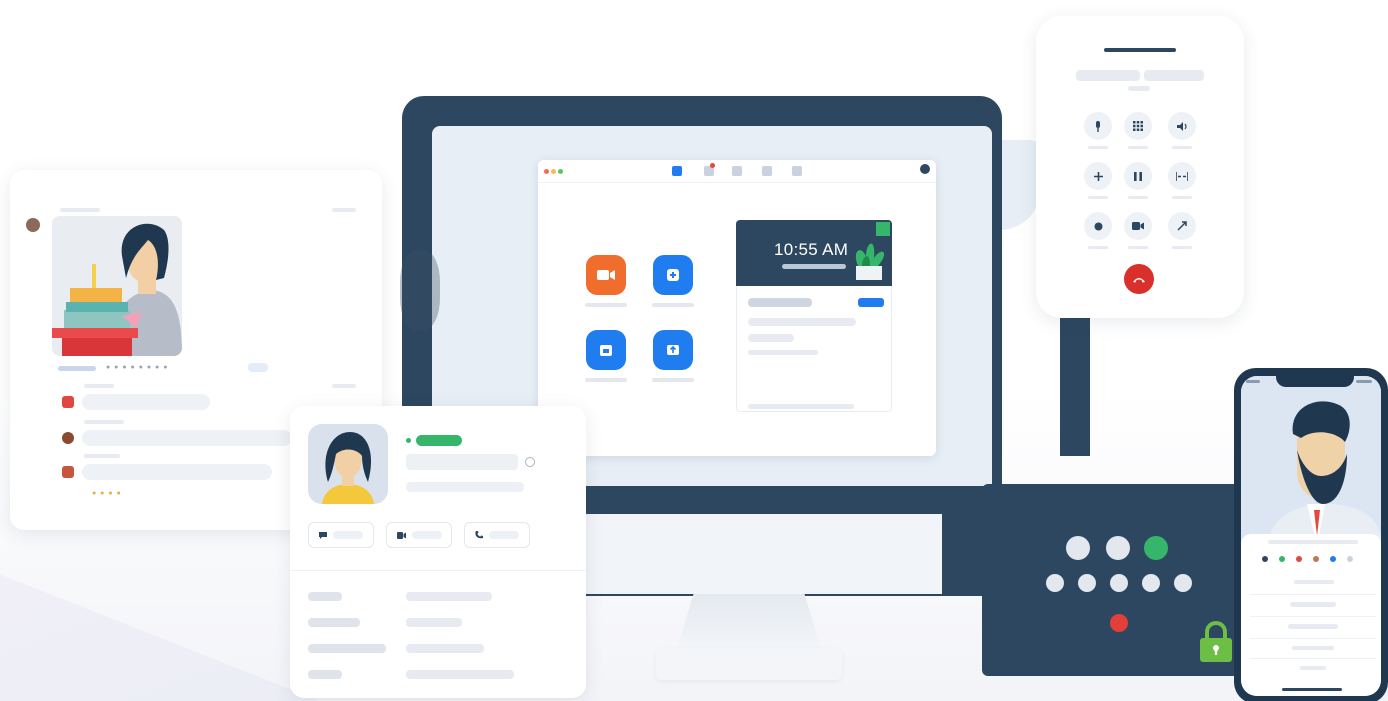 The image size is (1388, 701). I want to click on phone-call-button, so click(497, 535).